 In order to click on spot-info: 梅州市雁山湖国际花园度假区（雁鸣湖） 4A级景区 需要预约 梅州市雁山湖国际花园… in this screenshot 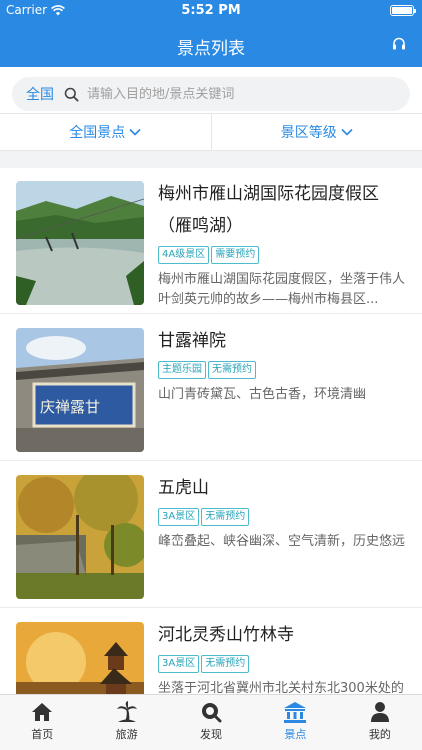, I will do `click(283, 244)`.